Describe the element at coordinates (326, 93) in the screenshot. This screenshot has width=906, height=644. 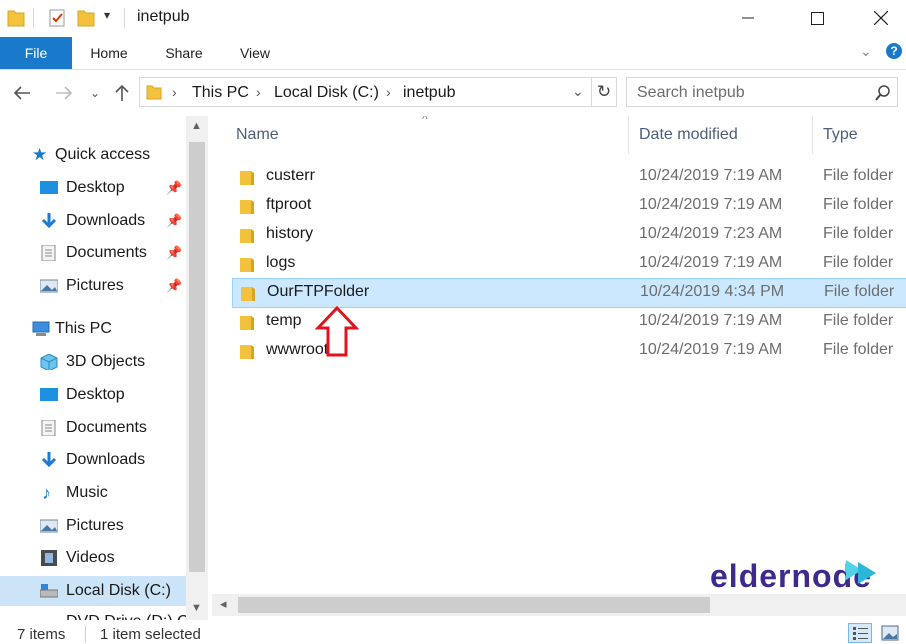
I see `breadcrumb-local-disk: Local Disk (C:)` at that location.